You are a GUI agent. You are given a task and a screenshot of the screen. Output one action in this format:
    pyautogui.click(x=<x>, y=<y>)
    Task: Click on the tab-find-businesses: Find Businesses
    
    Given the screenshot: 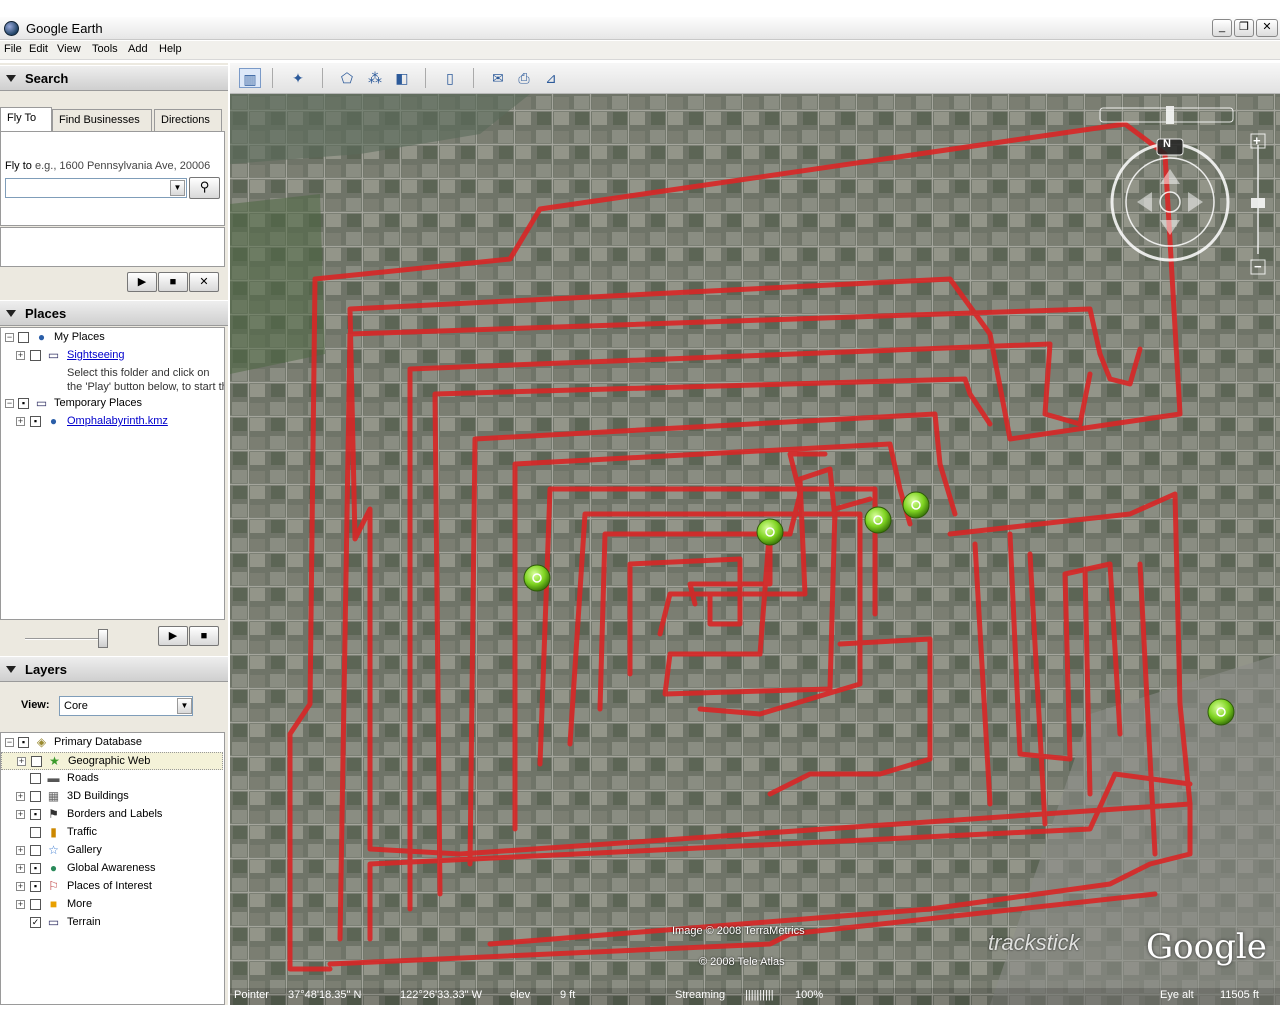 What is the action you would take?
    pyautogui.click(x=102, y=120)
    